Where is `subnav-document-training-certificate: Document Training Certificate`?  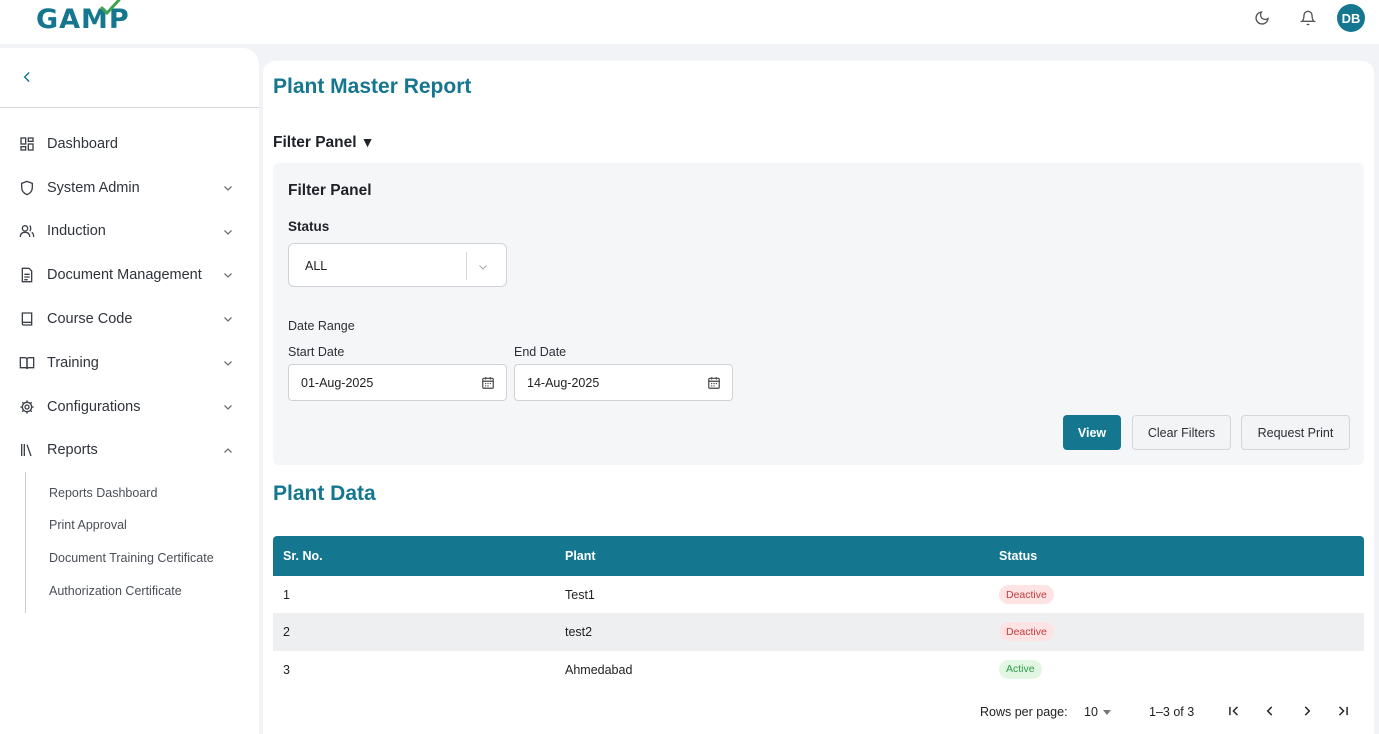
subnav-document-training-certificate: Document Training Certificate is located at coordinates (154, 558).